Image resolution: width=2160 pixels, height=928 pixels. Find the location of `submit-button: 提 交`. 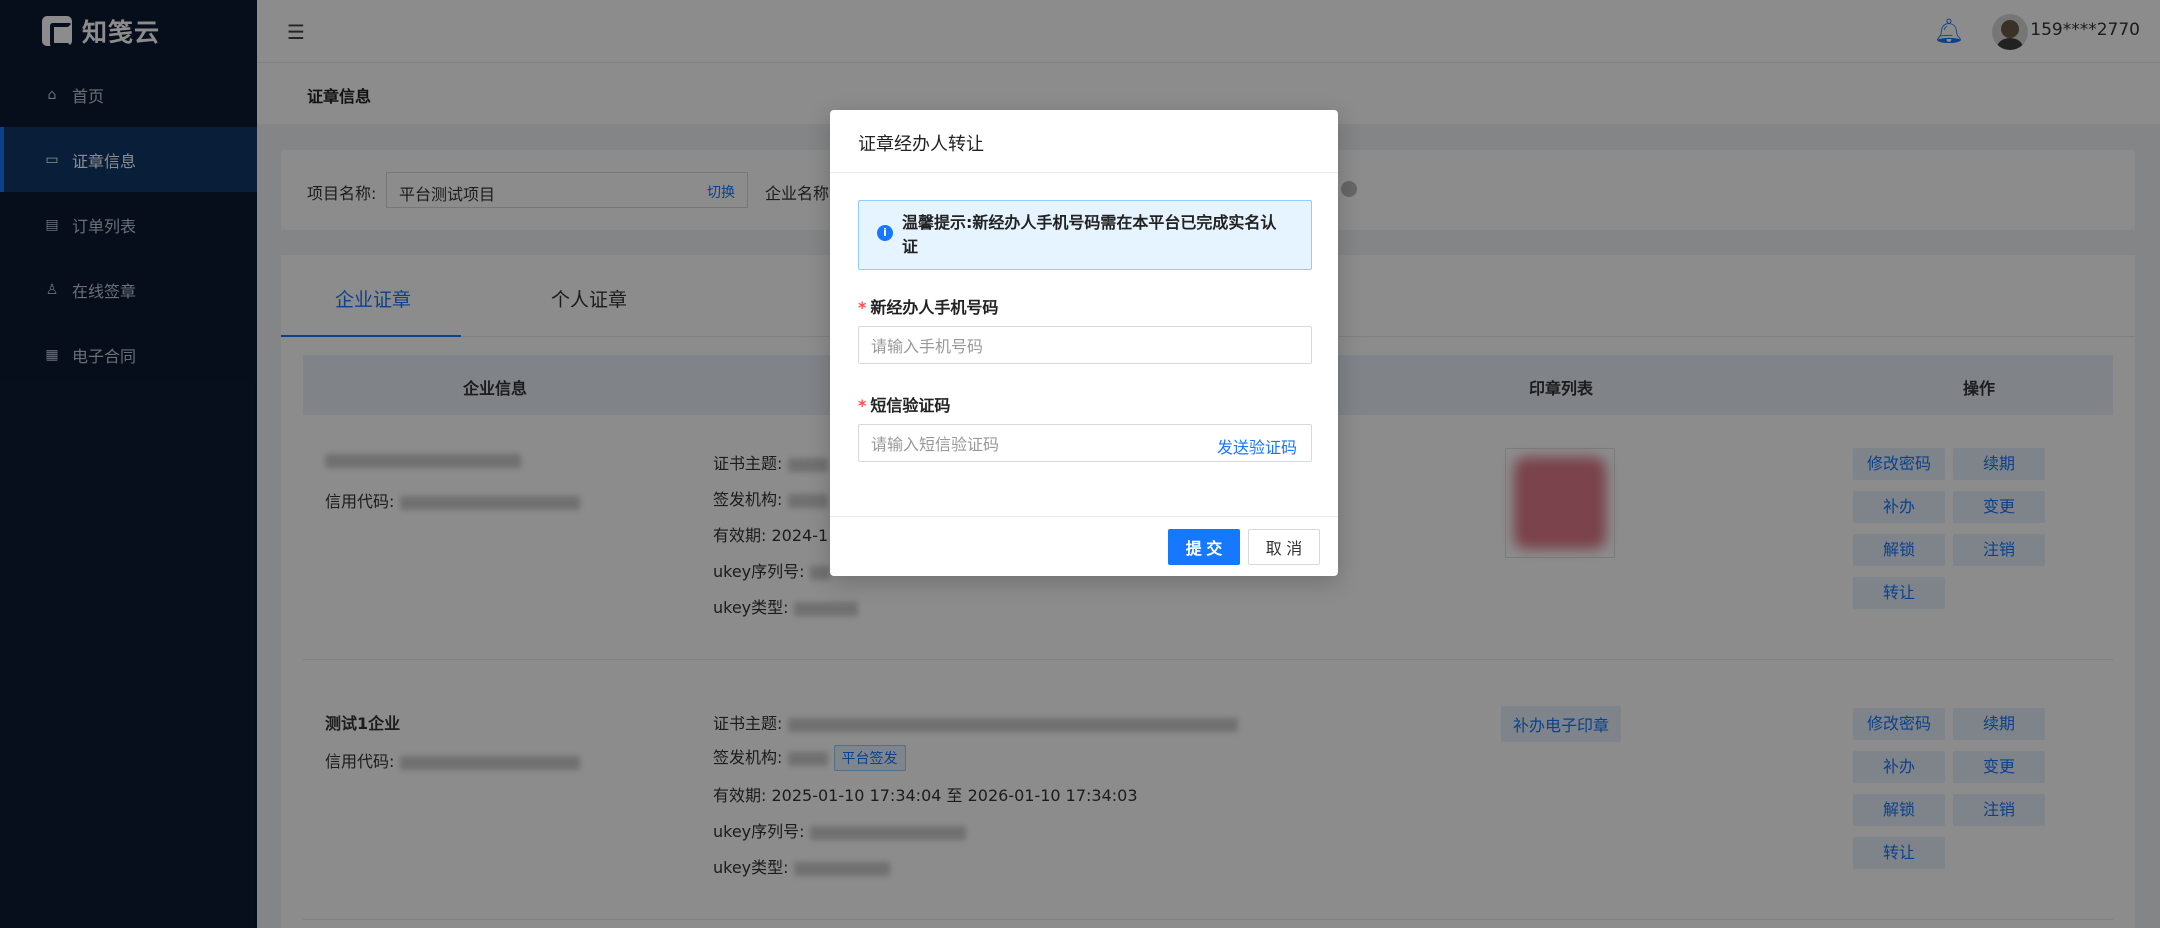

submit-button: 提 交 is located at coordinates (1204, 547).